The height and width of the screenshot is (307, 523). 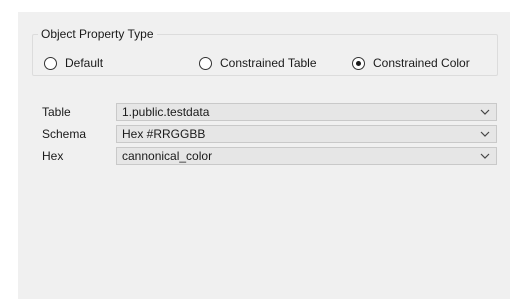 I want to click on radio-default: Default, so click(x=73, y=63).